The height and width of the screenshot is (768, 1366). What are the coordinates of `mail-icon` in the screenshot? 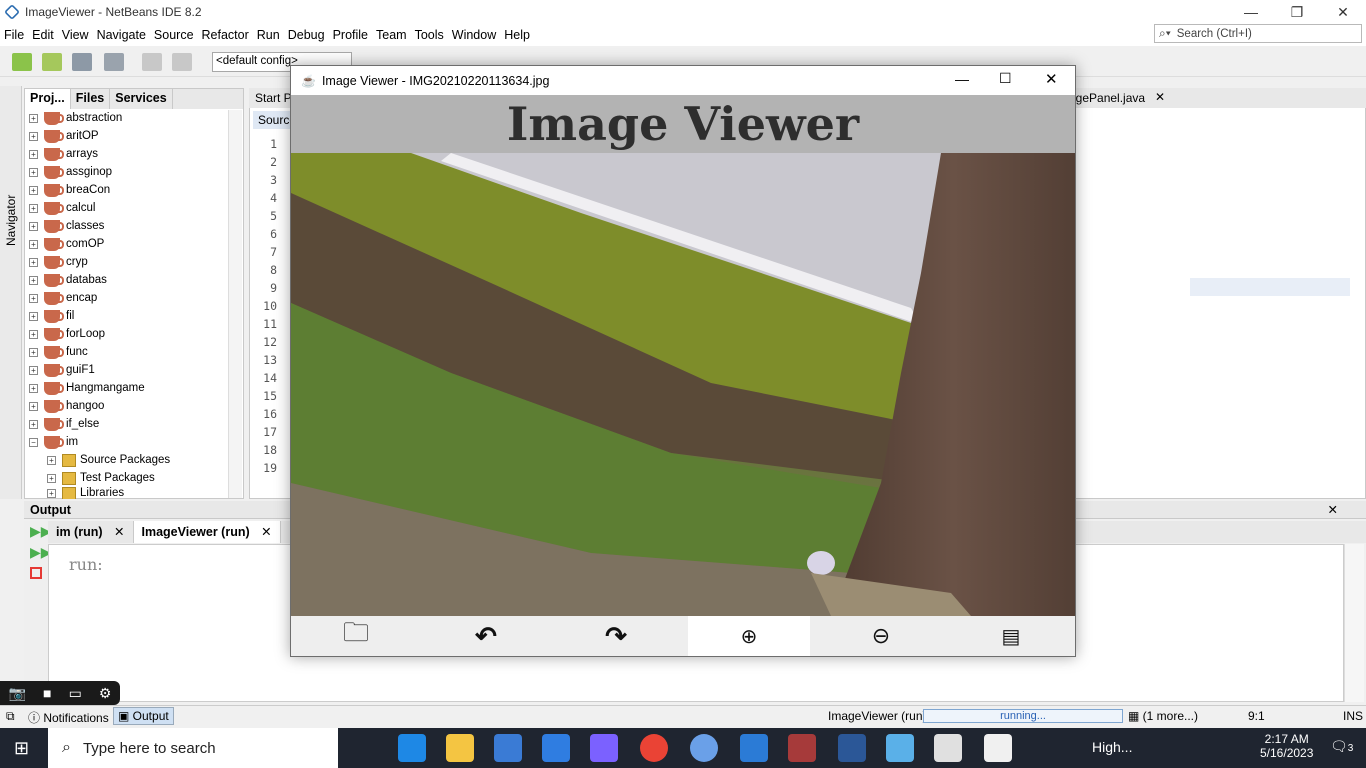 It's located at (556, 748).